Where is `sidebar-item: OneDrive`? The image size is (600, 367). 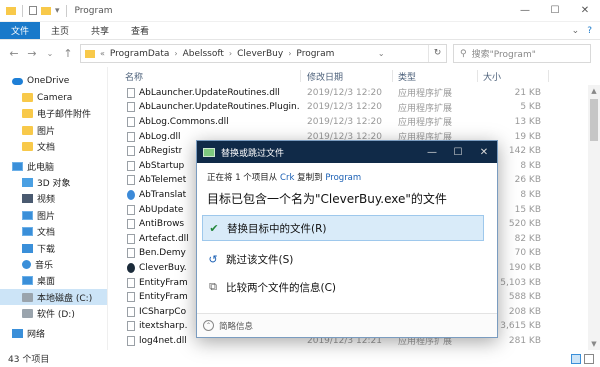 sidebar-item: OneDrive is located at coordinates (53, 81).